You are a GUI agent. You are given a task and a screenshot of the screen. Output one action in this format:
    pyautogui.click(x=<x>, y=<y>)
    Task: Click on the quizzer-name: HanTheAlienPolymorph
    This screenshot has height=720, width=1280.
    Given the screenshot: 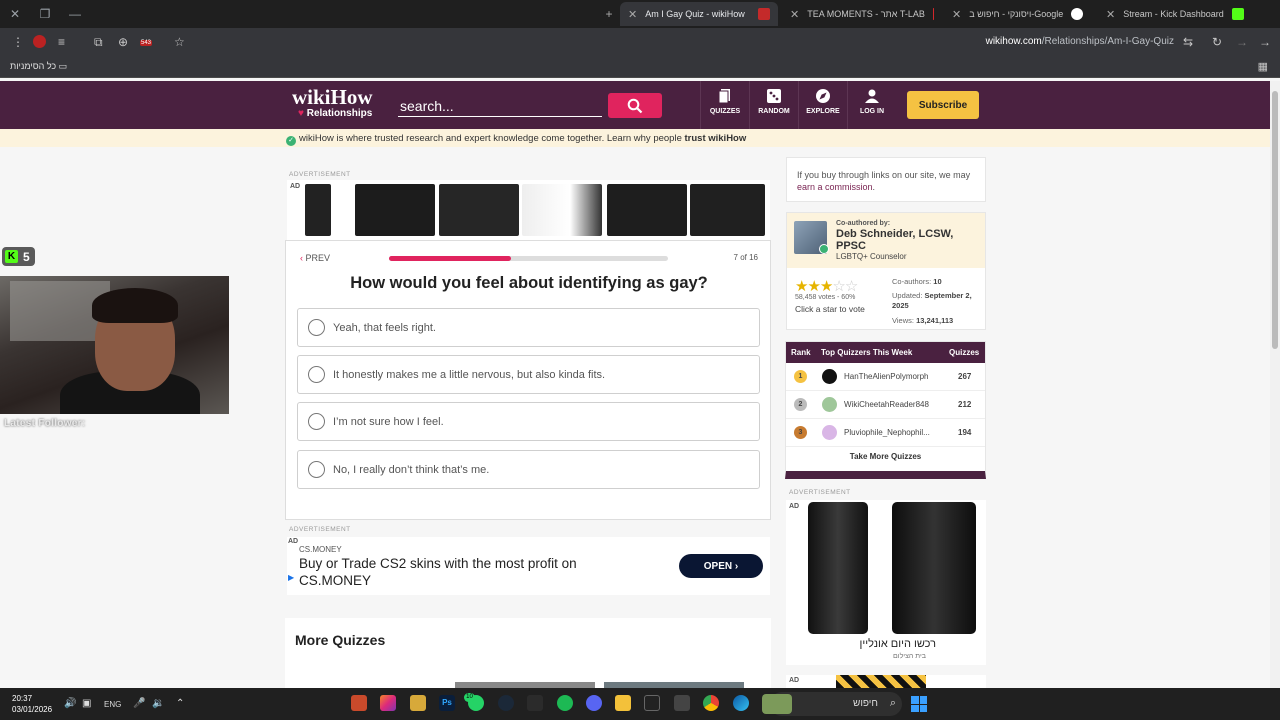 What is the action you would take?
    pyautogui.click(x=890, y=376)
    